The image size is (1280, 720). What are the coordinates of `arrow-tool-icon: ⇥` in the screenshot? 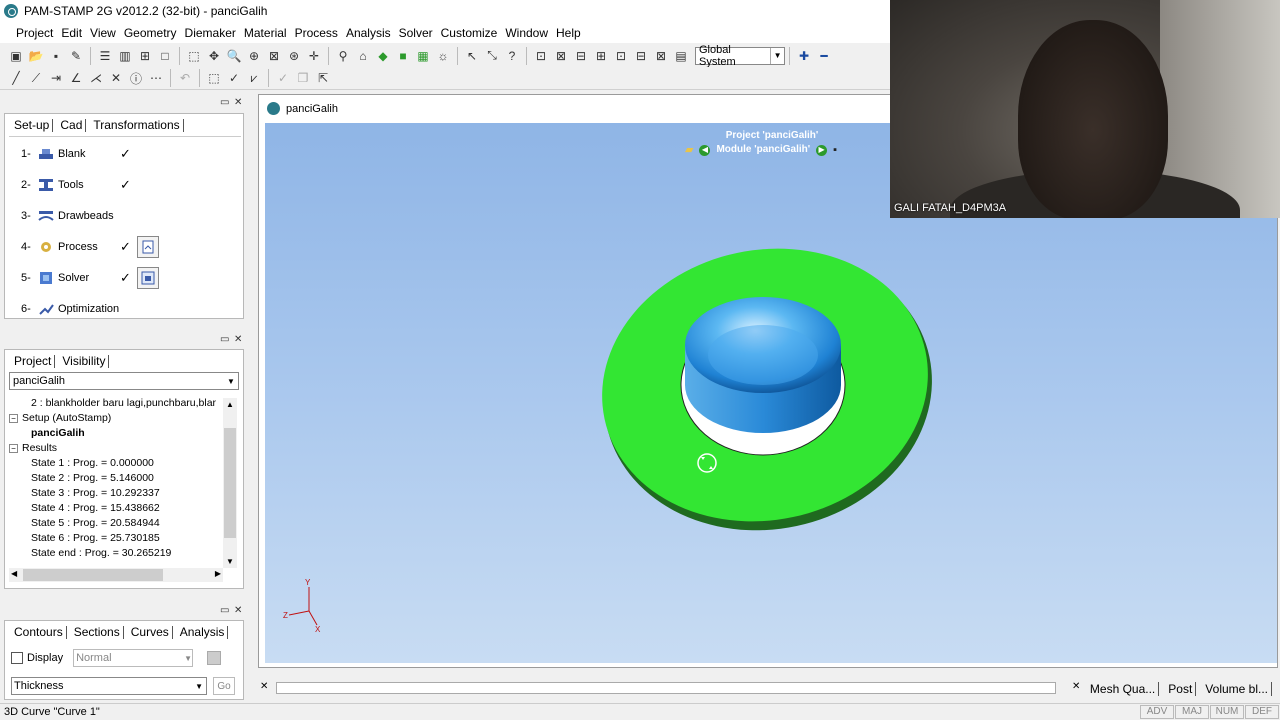 It's located at (56, 78).